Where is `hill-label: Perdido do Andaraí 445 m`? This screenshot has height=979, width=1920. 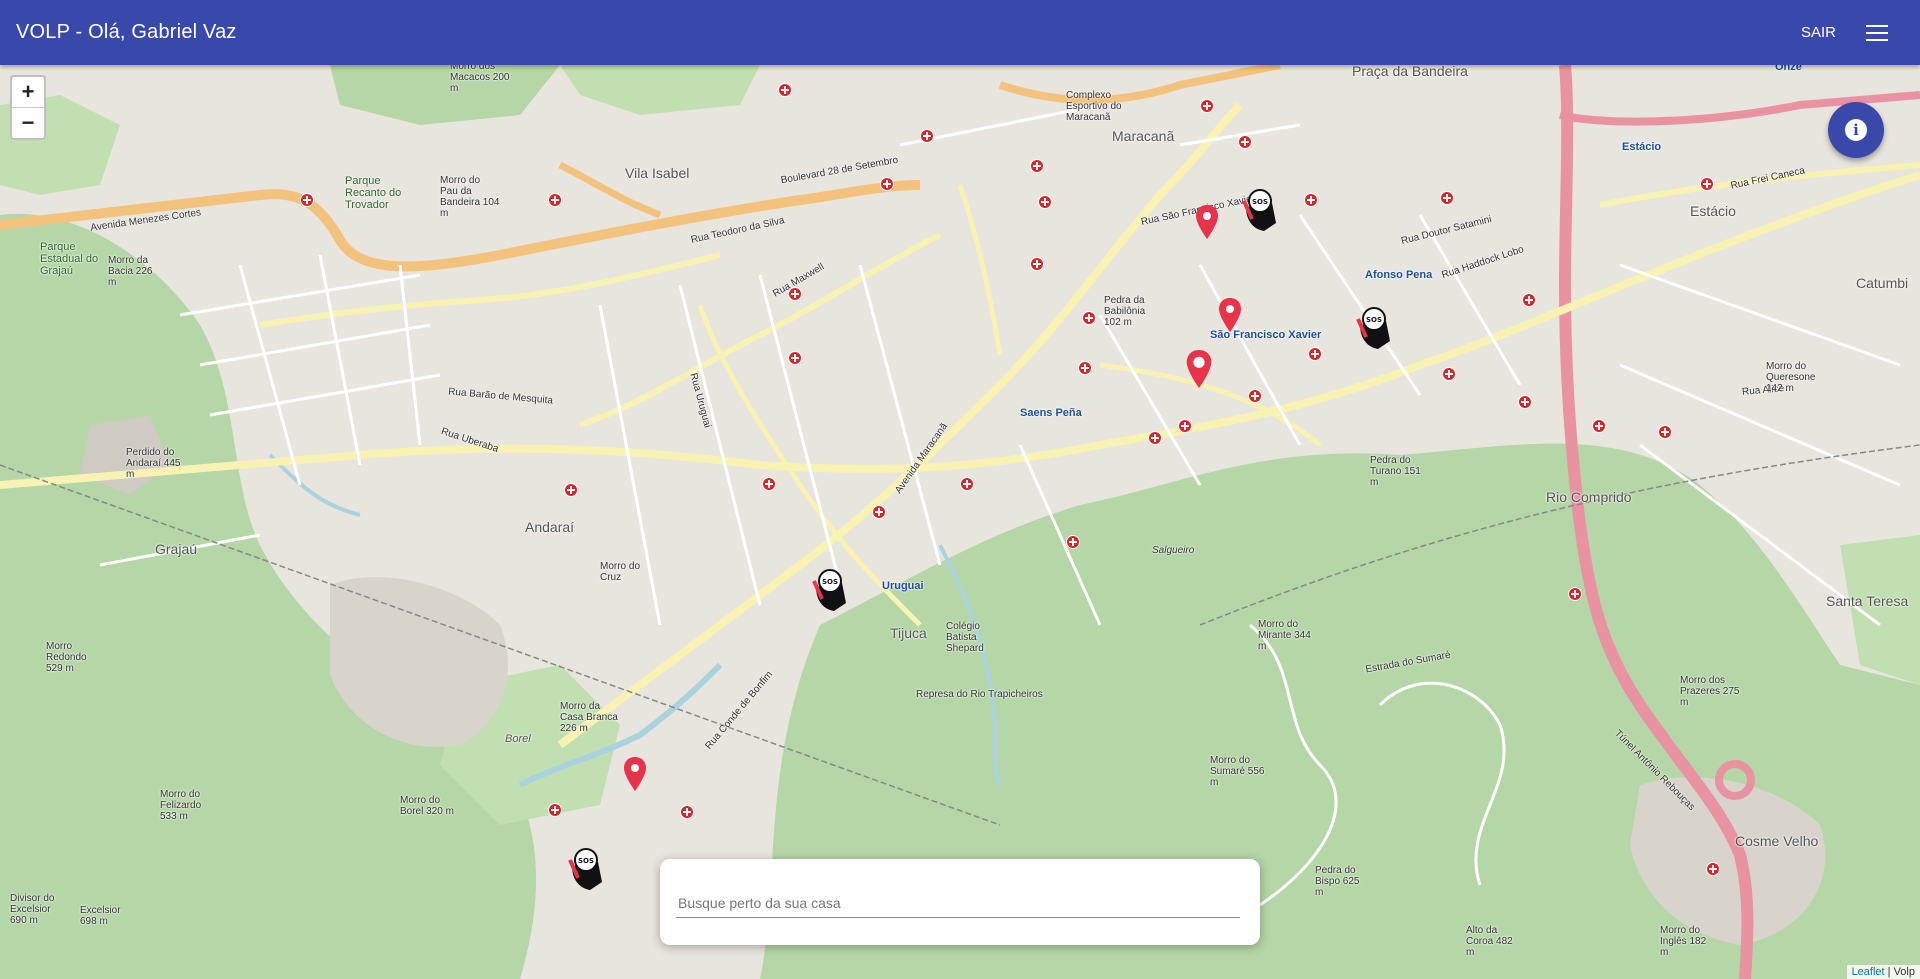 hill-label: Perdido do Andaraí 445 m is located at coordinates (153, 463).